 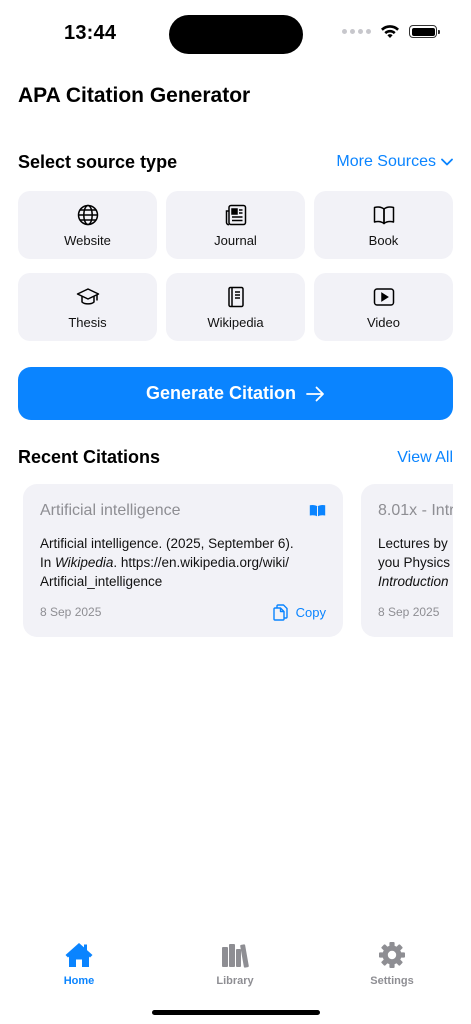 I want to click on source-journal-button: Journal, so click(x=235, y=225).